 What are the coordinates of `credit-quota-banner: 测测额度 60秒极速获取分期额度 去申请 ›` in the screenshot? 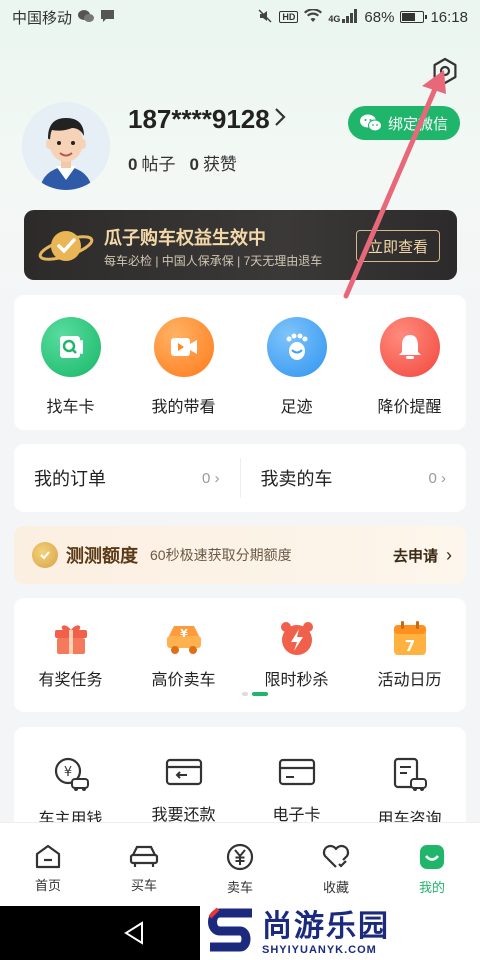 It's located at (240, 555).